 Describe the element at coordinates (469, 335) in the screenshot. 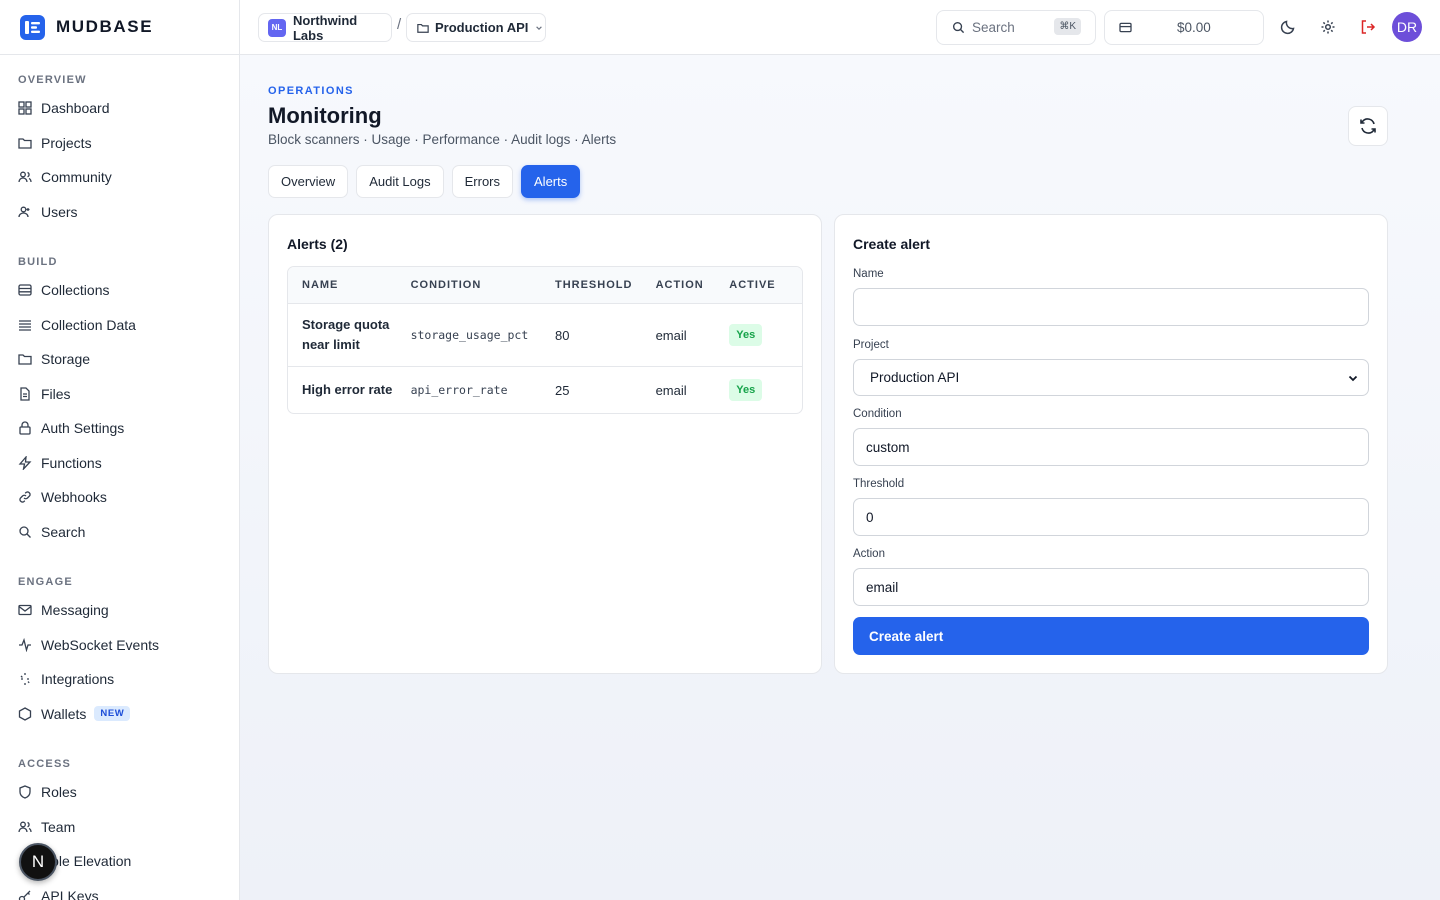

I see `alert-condition: storage_usage_pct` at that location.